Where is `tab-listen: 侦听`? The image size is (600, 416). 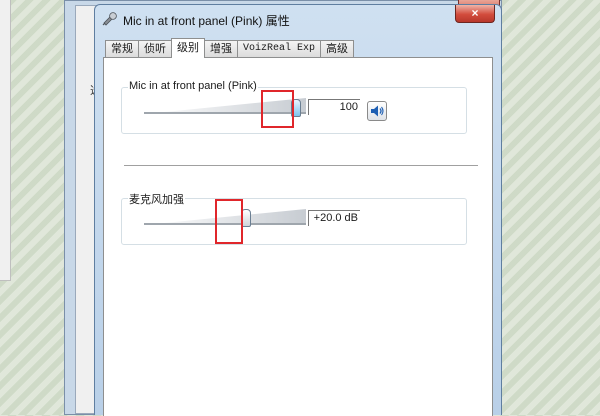
tab-listen: 侦听 is located at coordinates (155, 48).